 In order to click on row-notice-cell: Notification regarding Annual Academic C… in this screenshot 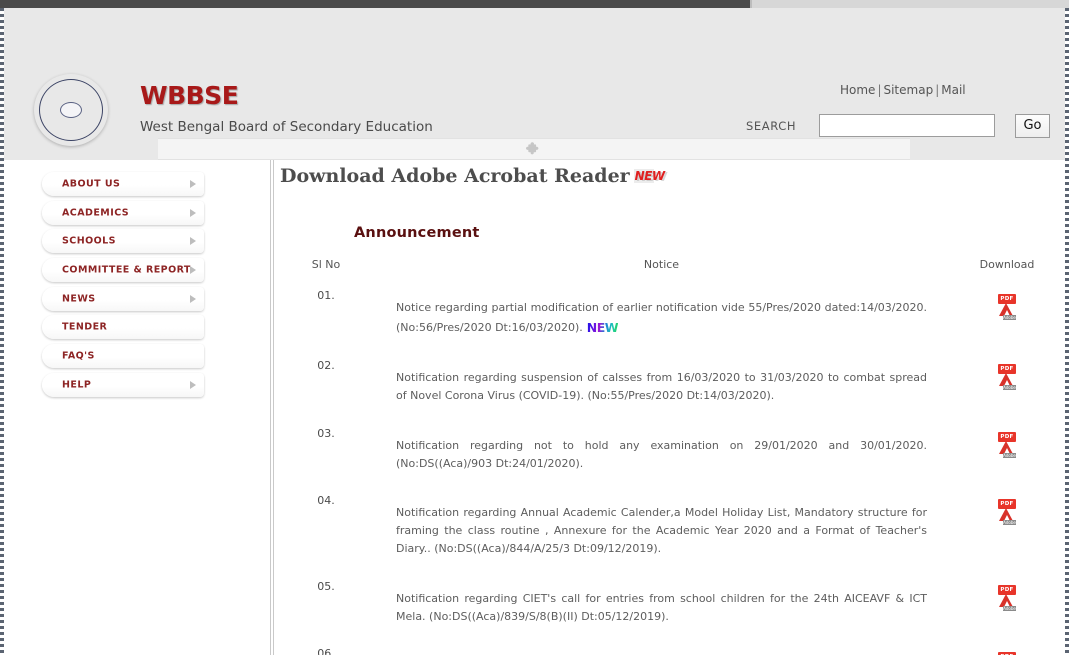, I will do `click(661, 524)`.